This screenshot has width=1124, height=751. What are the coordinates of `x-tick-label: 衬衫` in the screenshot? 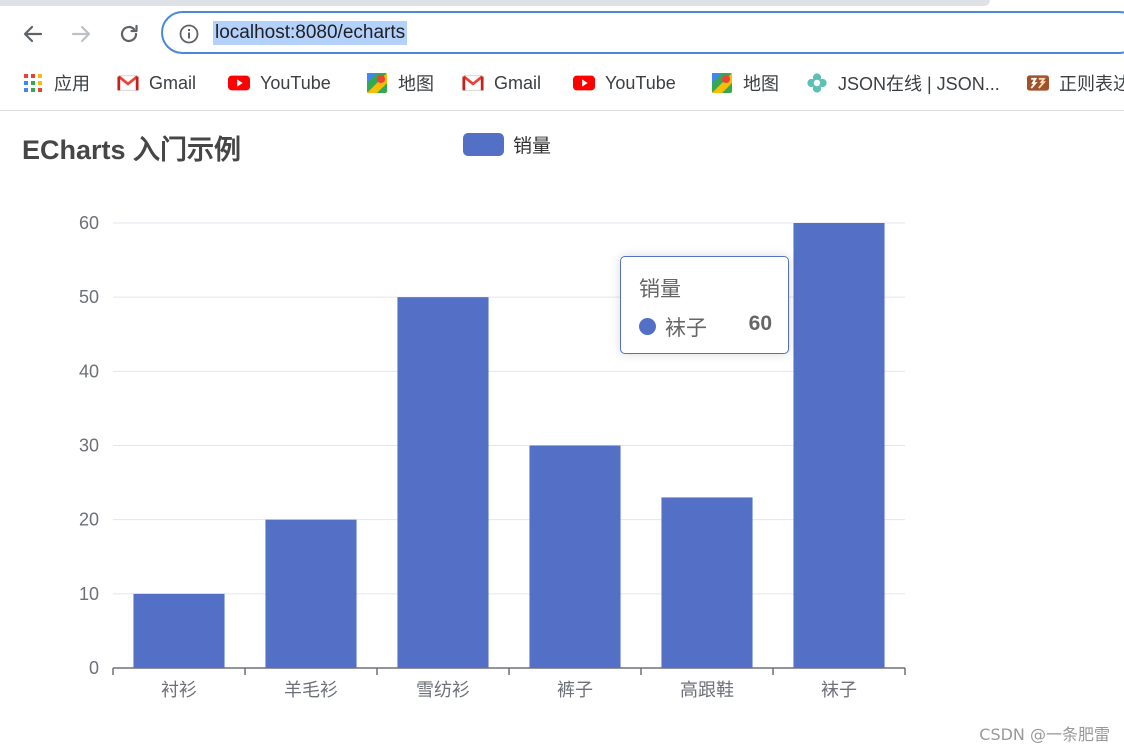 It's located at (179, 690).